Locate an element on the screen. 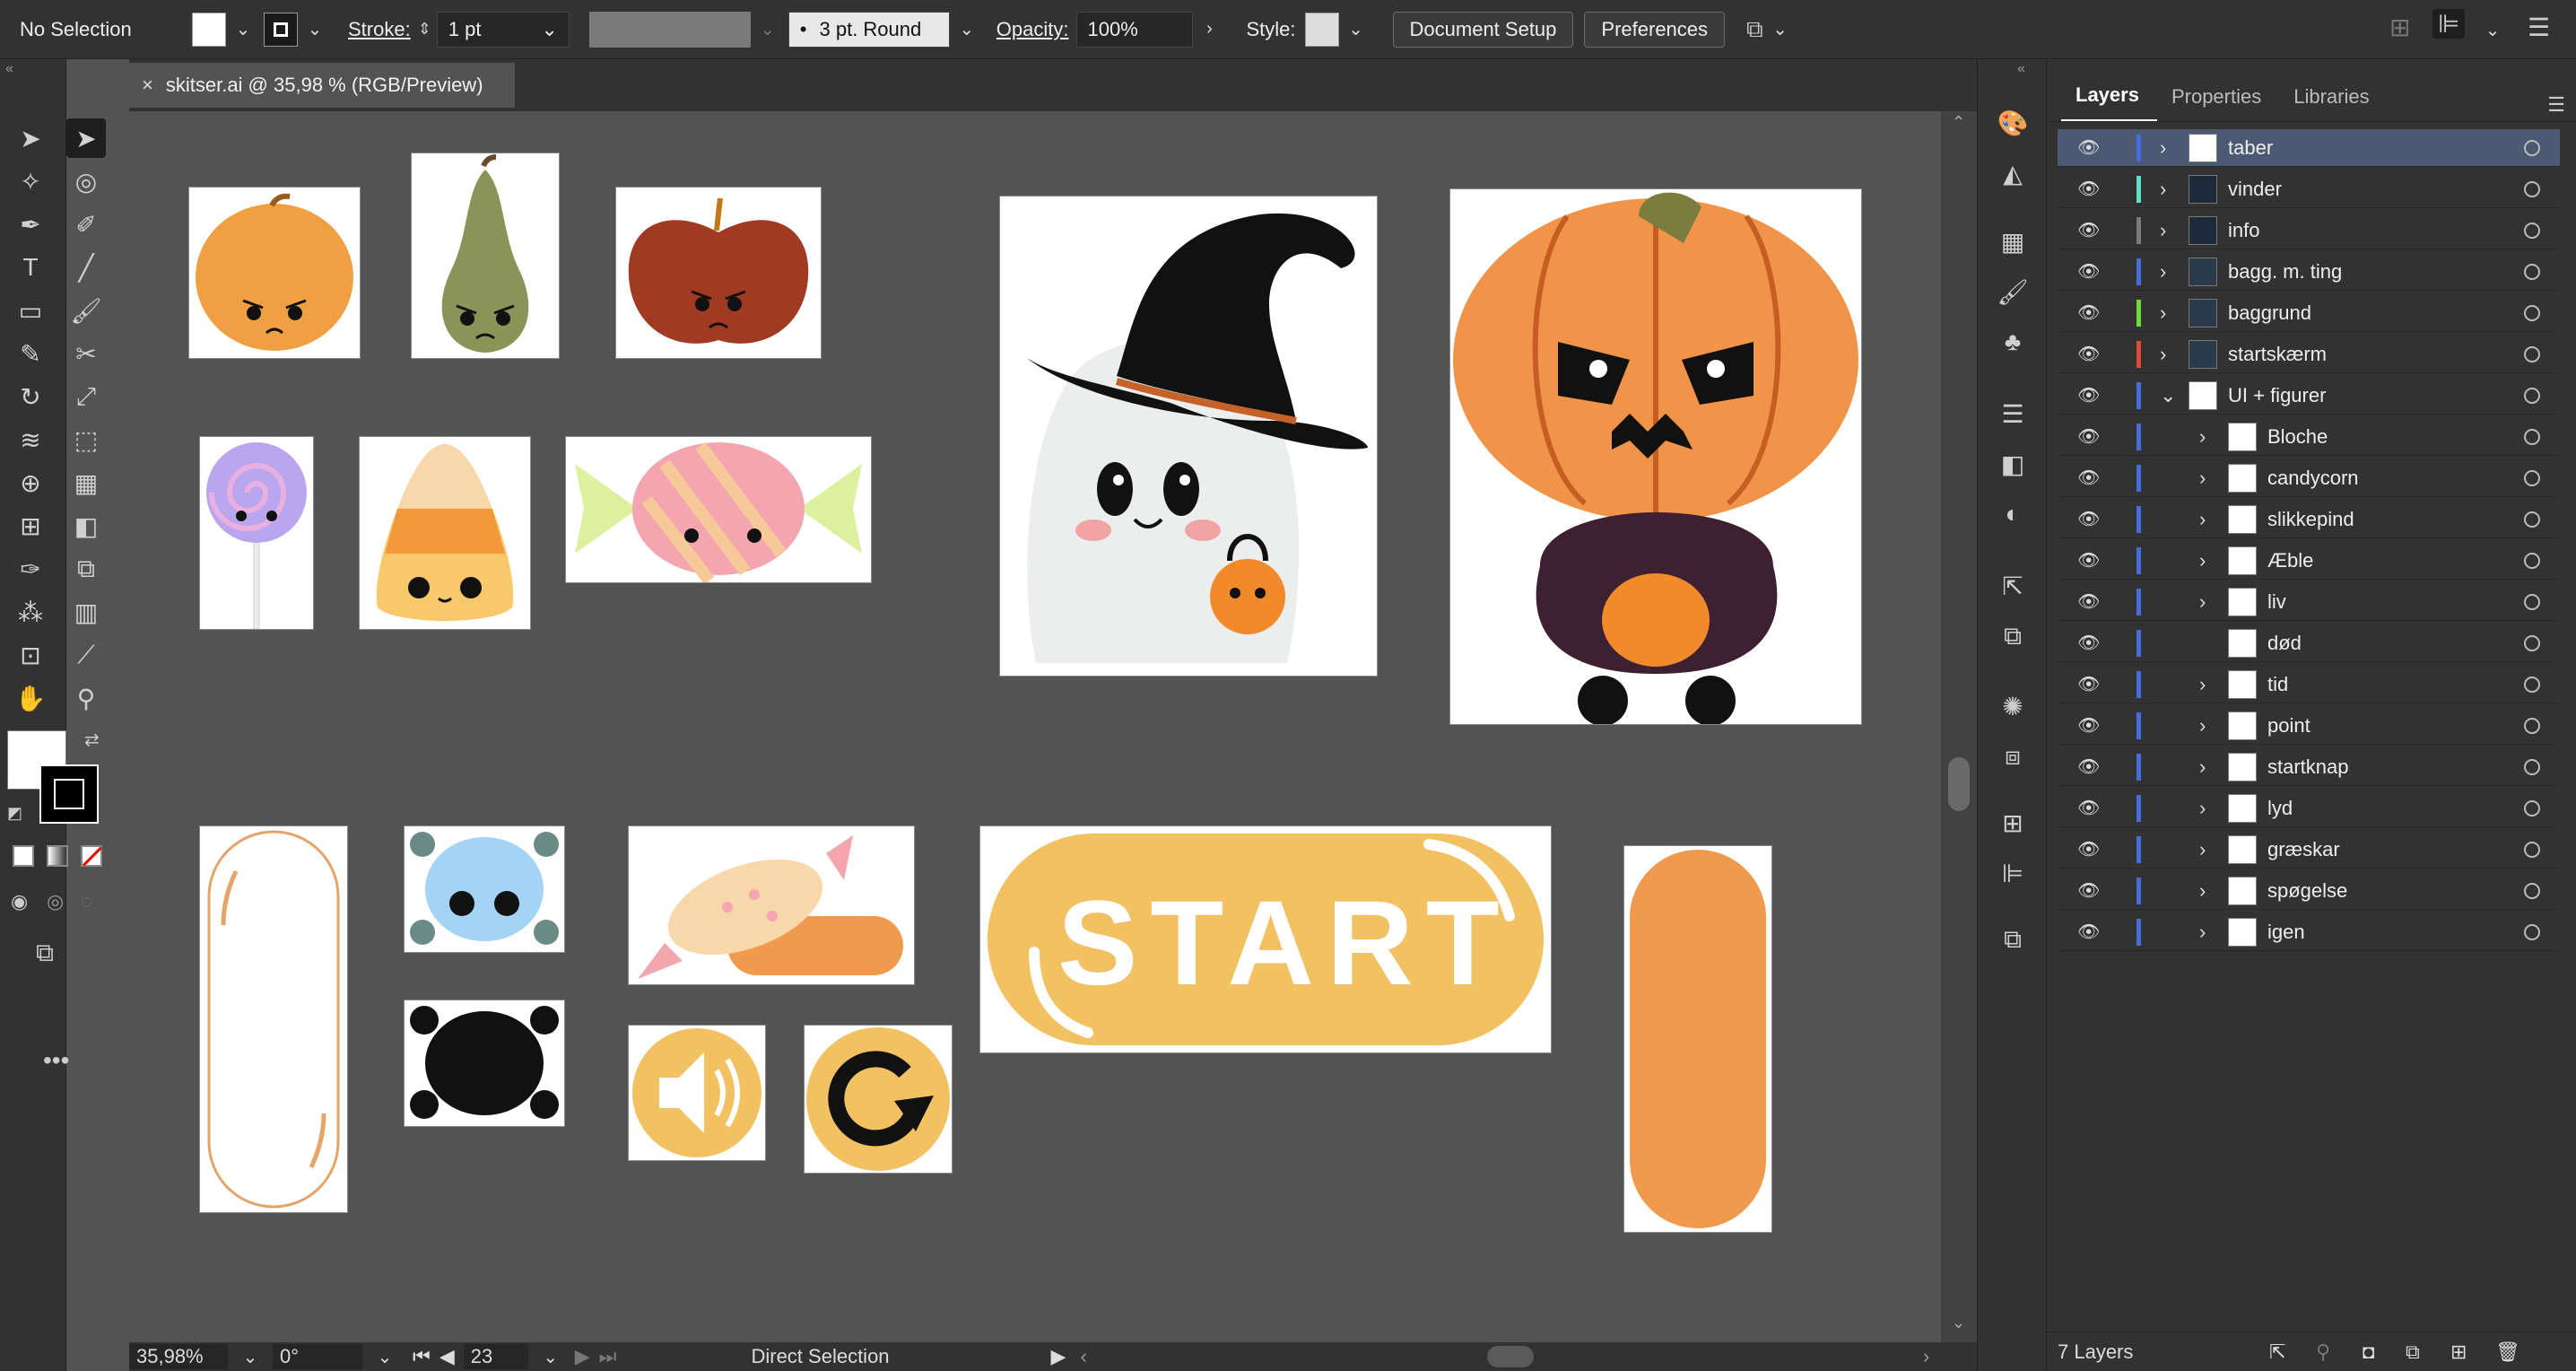  artboard-chevron-down-icon: ⌄ is located at coordinates (551, 1357).